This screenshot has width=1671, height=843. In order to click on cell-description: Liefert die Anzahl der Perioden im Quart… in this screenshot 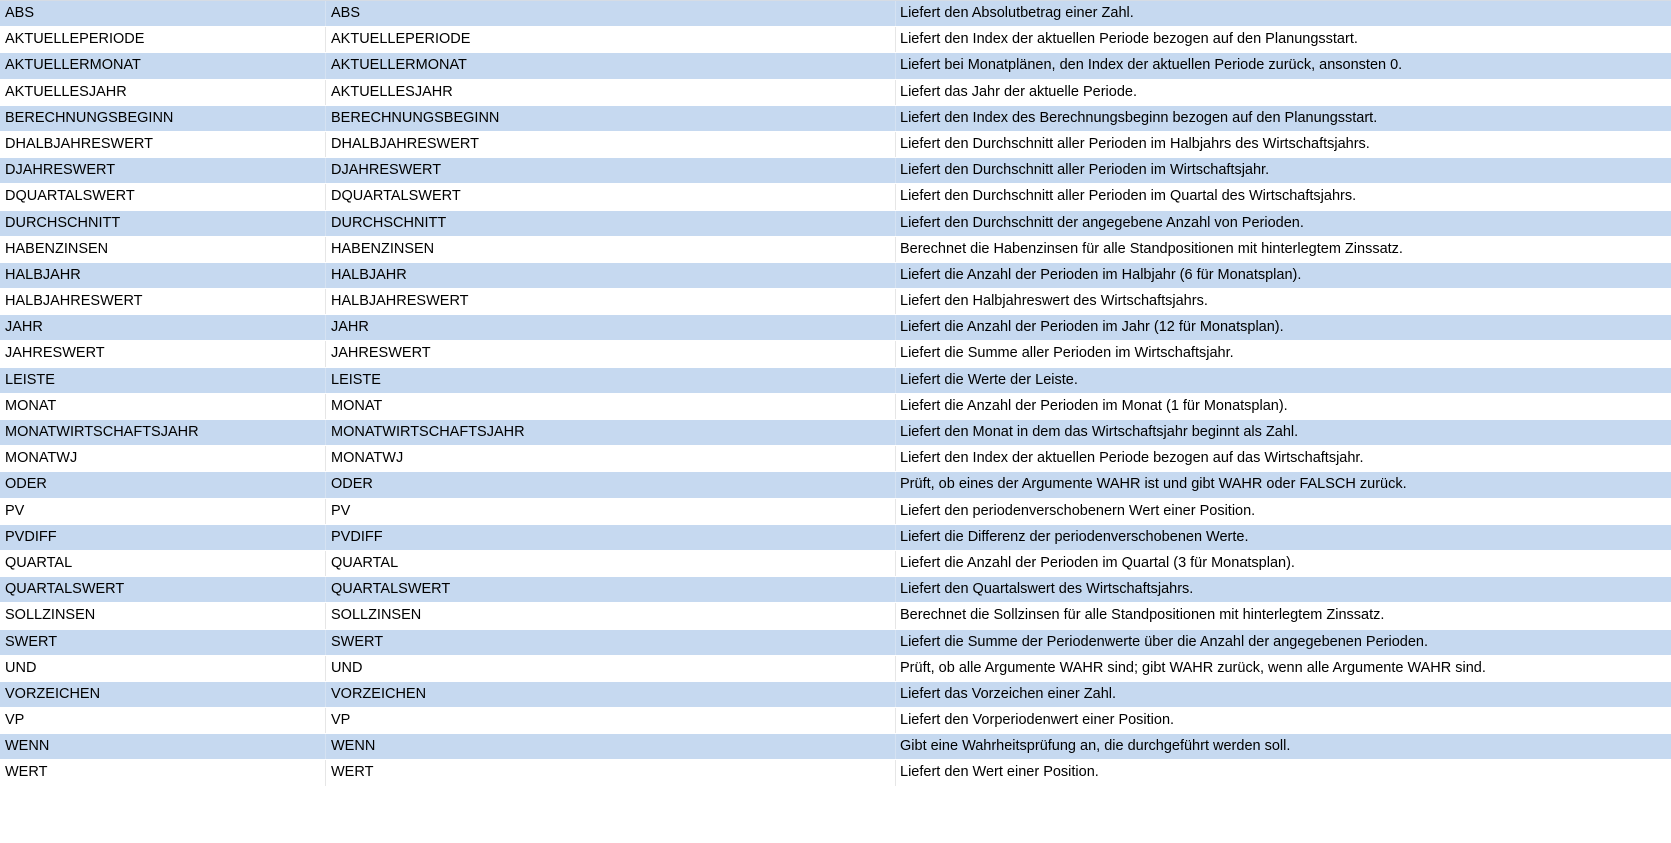, I will do `click(1283, 563)`.